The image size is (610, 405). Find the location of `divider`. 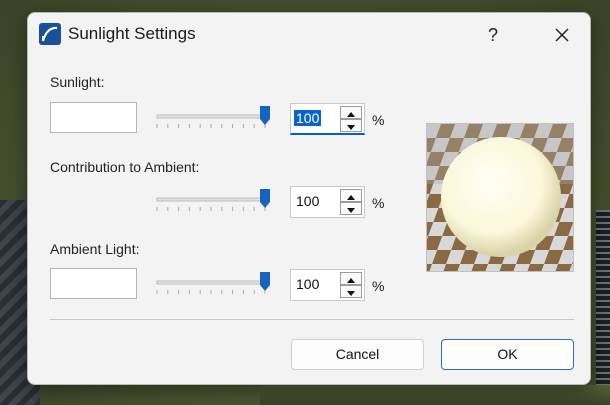

divider is located at coordinates (312, 319).